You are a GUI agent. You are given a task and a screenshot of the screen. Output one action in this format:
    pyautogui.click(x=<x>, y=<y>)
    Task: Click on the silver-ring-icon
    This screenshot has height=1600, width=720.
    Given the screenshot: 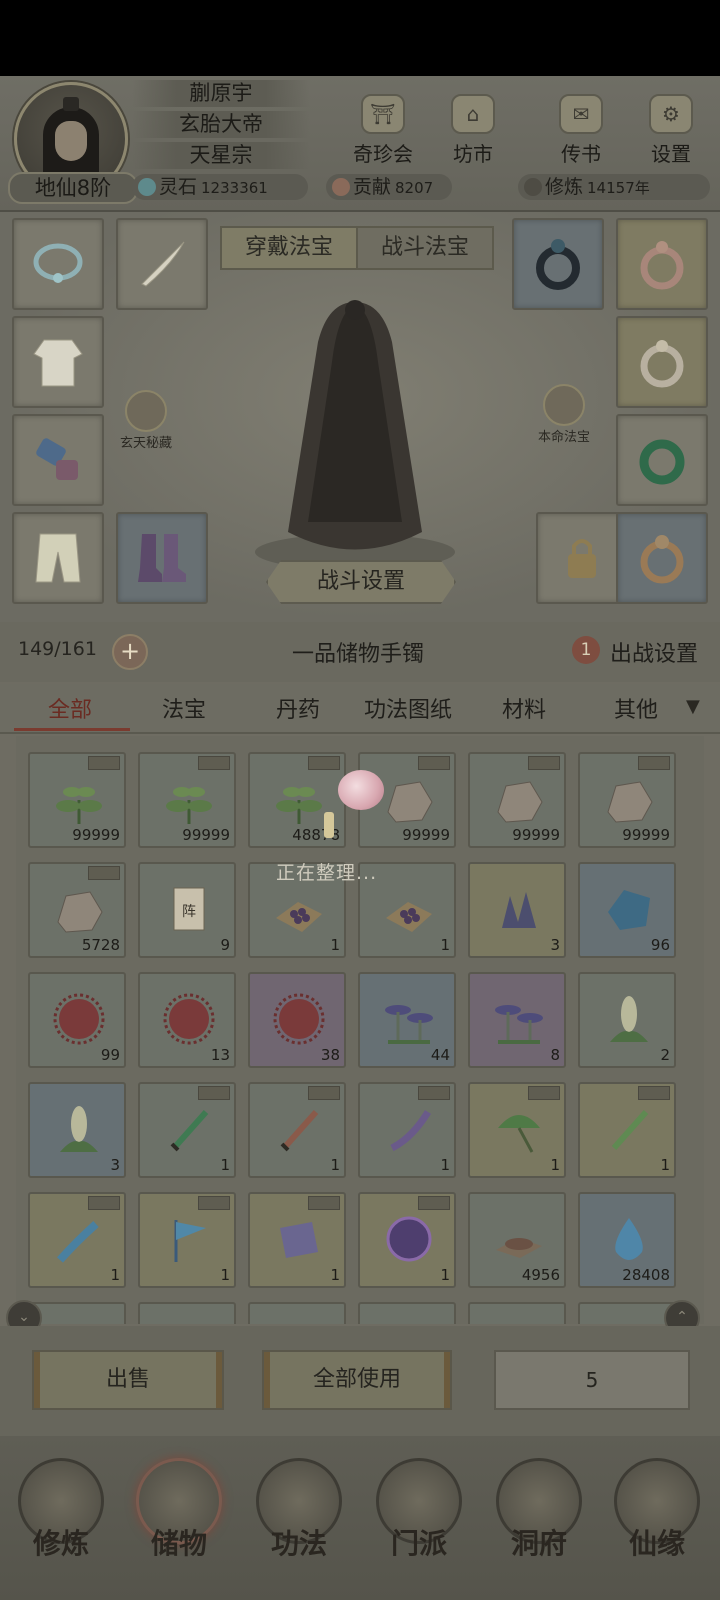 What is the action you would take?
    pyautogui.click(x=662, y=364)
    